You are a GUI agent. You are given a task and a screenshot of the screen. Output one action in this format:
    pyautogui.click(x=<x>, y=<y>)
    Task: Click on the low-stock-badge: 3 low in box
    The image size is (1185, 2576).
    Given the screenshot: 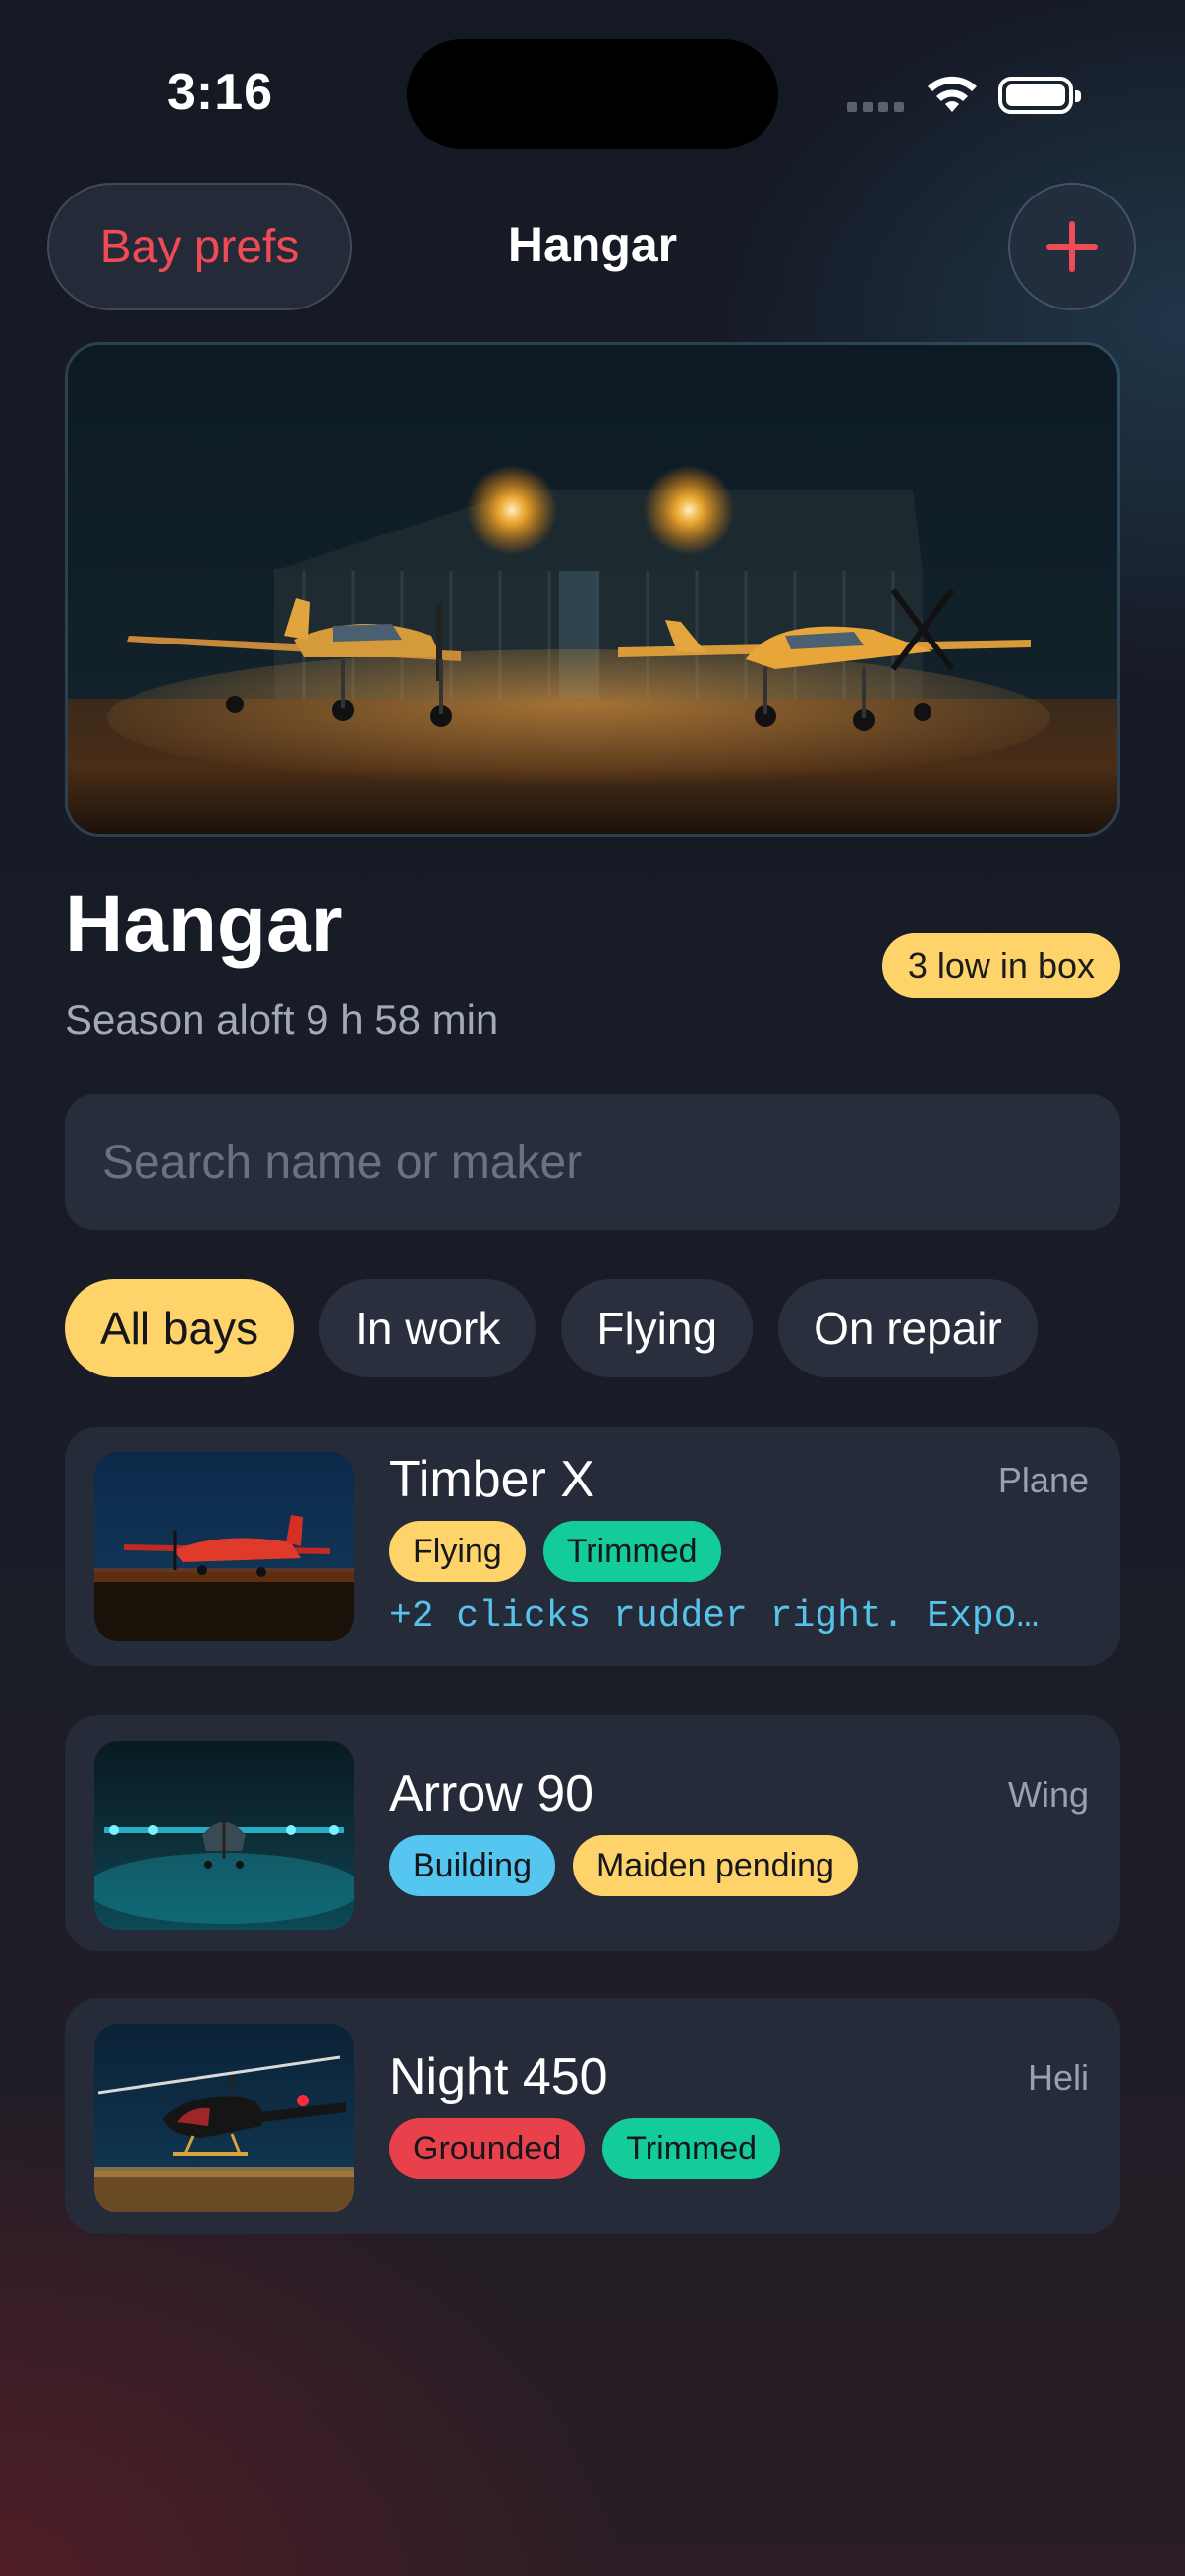 What is the action you would take?
    pyautogui.click(x=1001, y=965)
    